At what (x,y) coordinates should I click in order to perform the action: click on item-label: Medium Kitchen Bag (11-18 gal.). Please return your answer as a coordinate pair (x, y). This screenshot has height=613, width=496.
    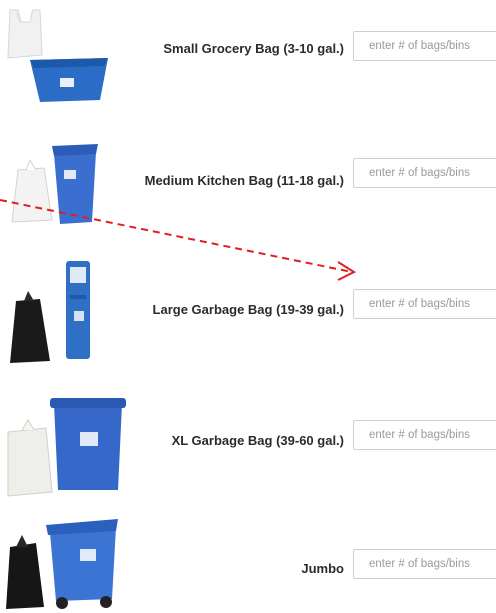
    Looking at the image, I should click on (244, 180).